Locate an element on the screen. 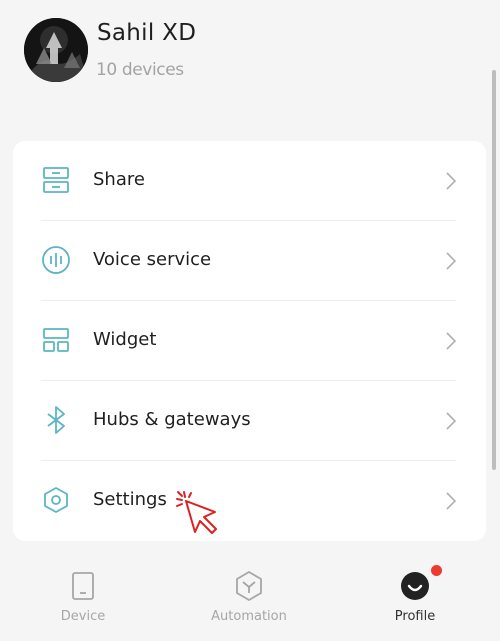 Image resolution: width=500 pixels, height=641 pixels. tab-label: Device is located at coordinates (83, 616).